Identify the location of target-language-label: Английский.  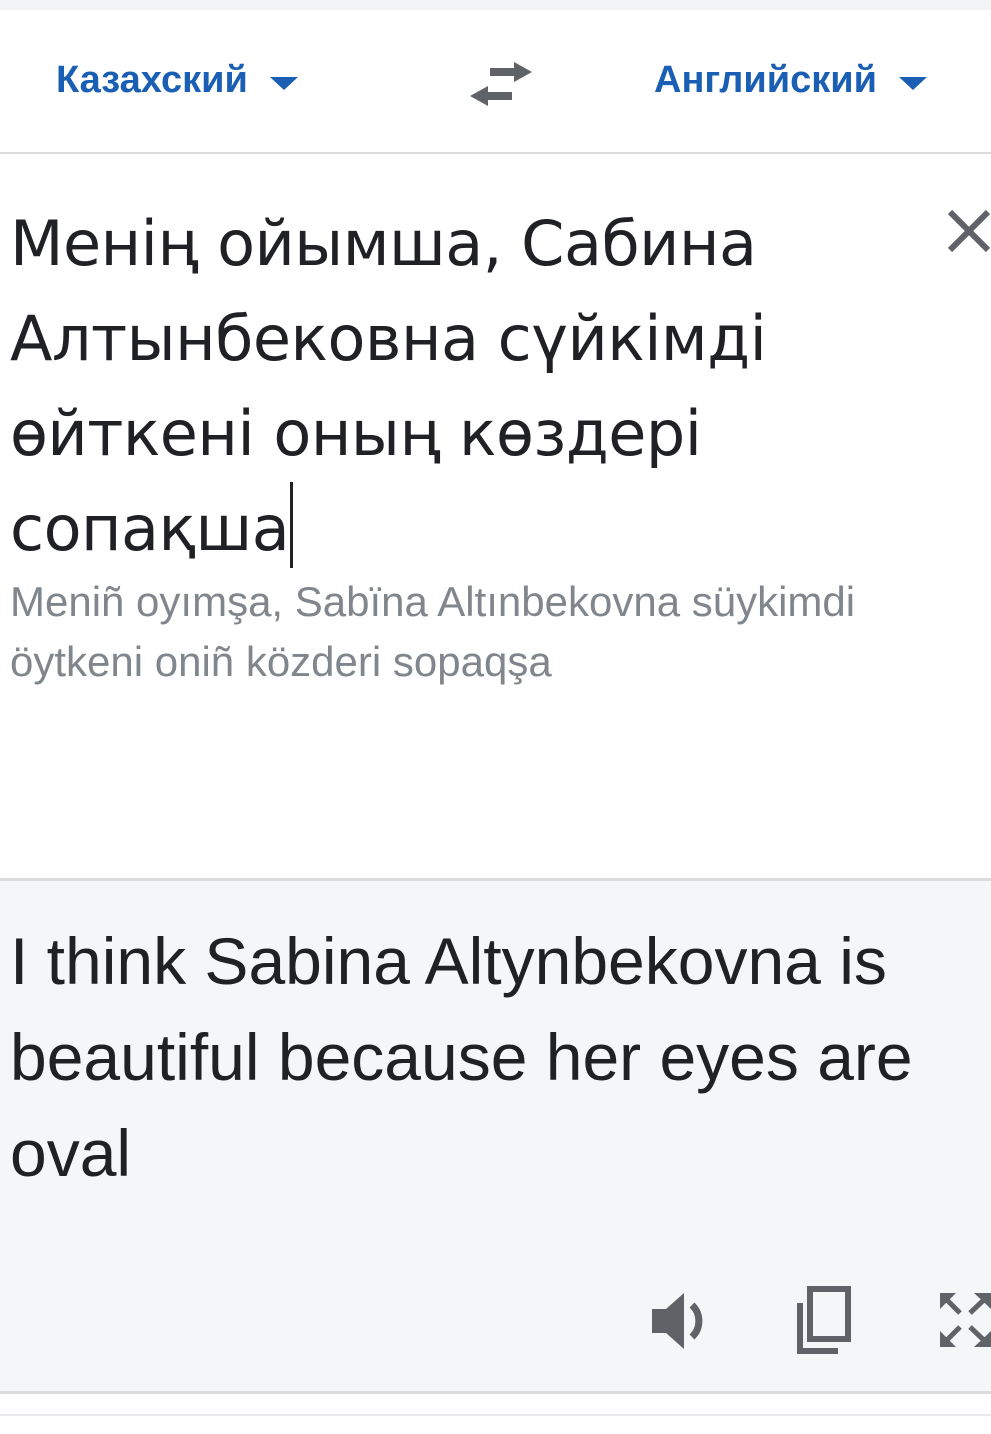
(766, 79).